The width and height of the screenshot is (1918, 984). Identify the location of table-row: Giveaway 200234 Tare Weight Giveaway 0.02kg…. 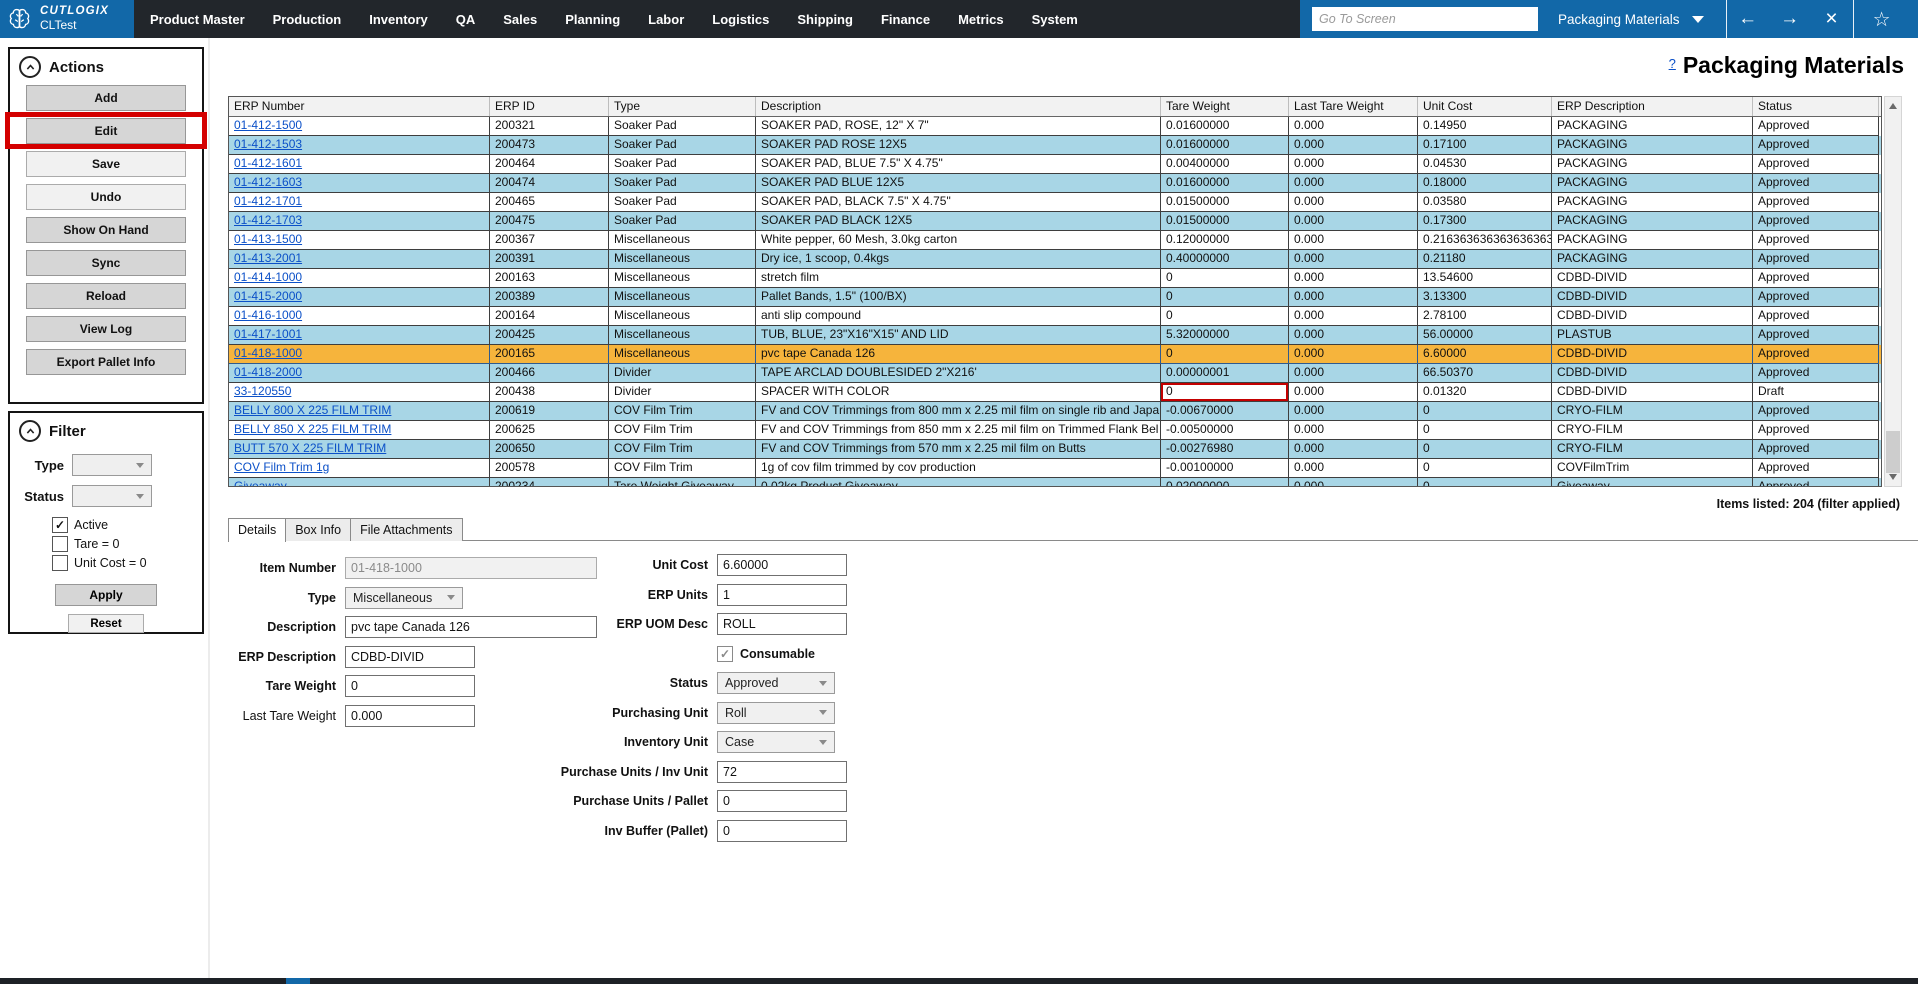
(1055, 482).